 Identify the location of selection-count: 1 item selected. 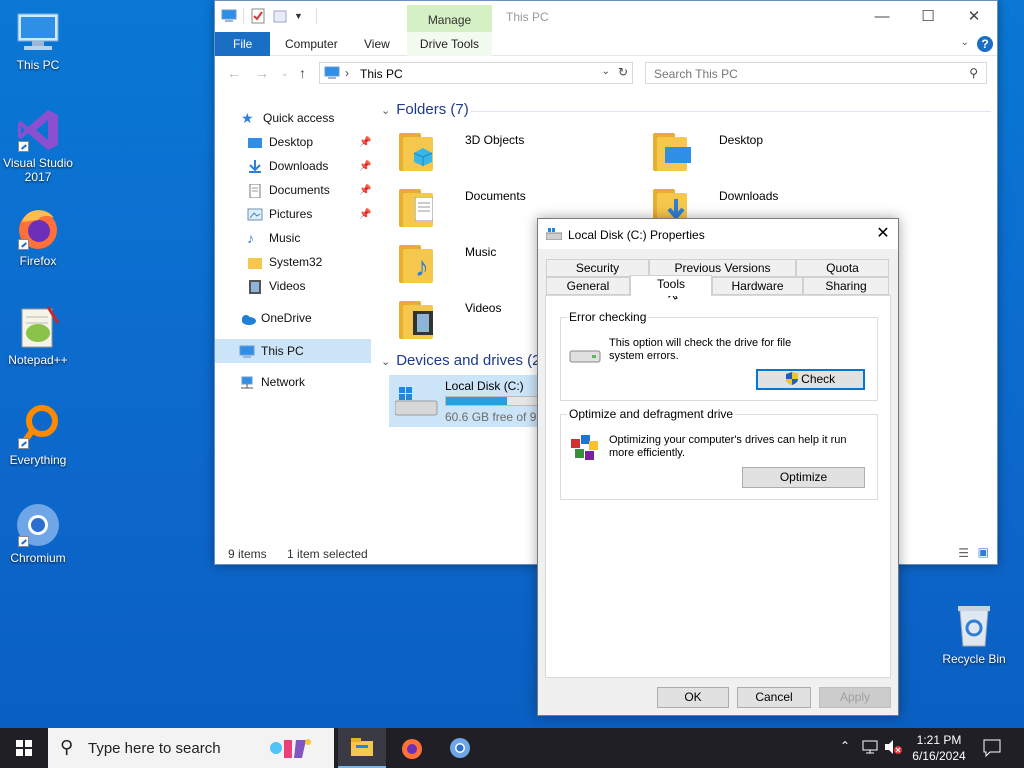
(327, 554).